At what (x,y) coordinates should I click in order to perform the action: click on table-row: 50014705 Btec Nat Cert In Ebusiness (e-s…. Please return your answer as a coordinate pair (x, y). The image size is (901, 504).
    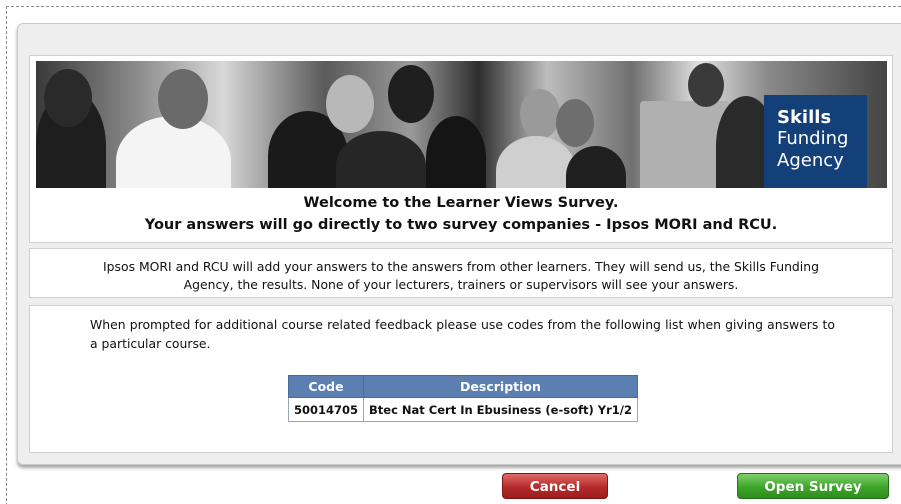
    Looking at the image, I should click on (462, 409).